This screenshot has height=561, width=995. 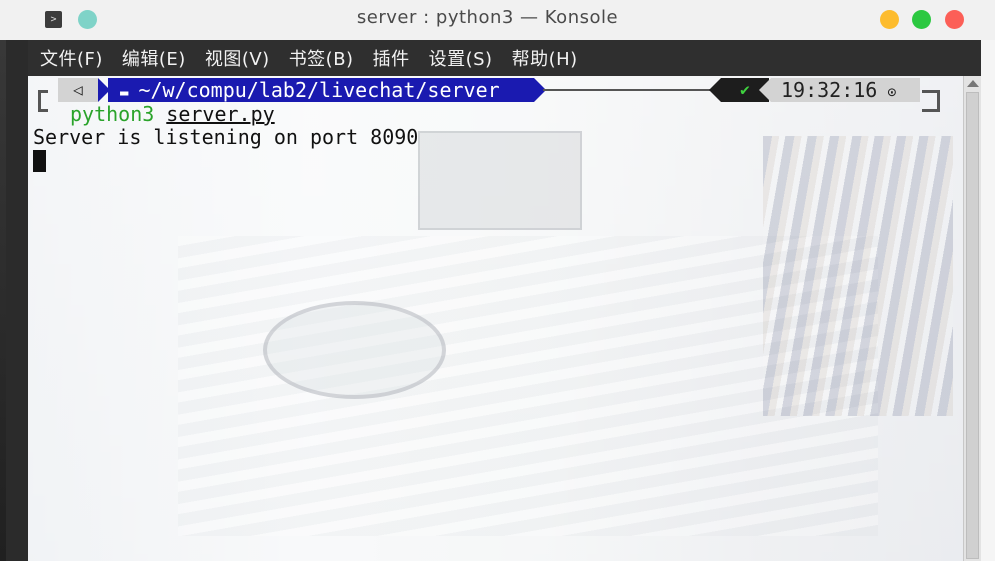 I want to click on scroll-thumb, so click(x=972, y=325).